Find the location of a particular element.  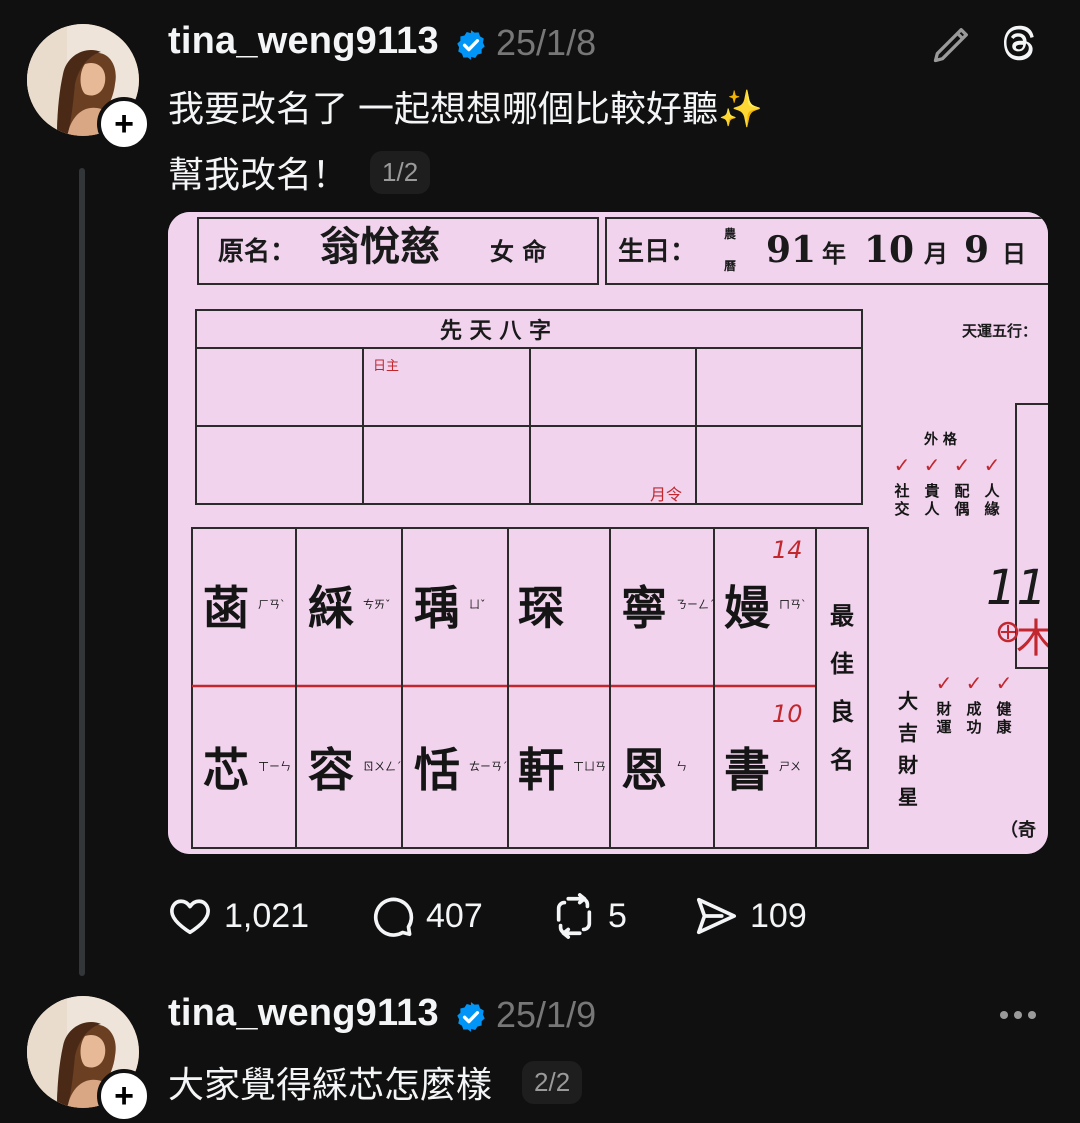

row1-zhuyin: ㄏㄢˋ is located at coordinates (272, 604).